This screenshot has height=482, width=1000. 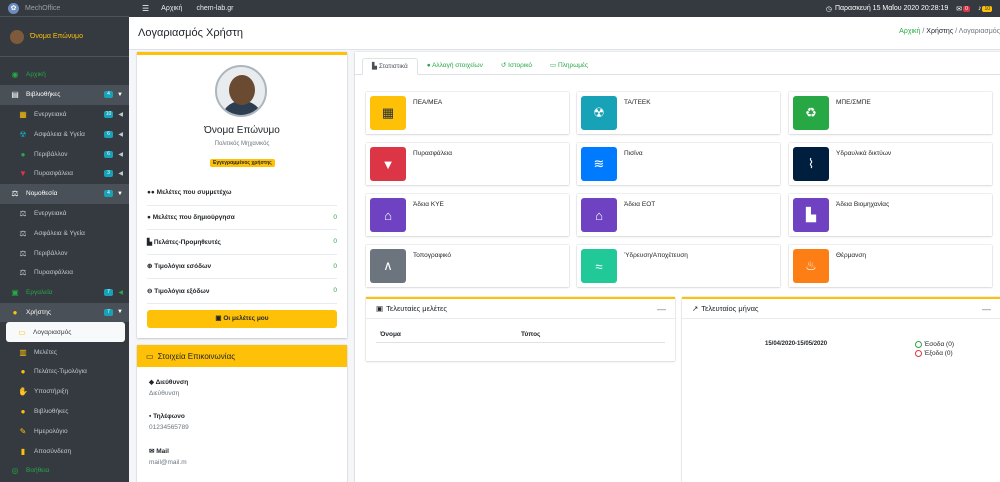 I want to click on recycle-icon: ♻, so click(x=811, y=113).